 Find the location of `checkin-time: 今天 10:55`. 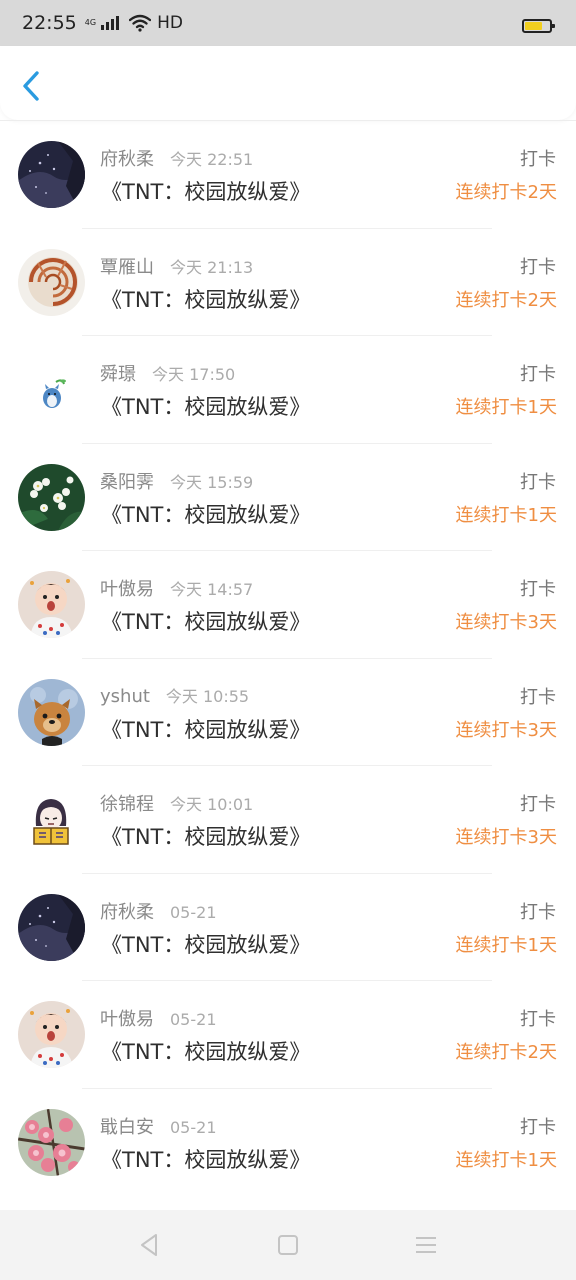

checkin-time: 今天 10:55 is located at coordinates (207, 696).